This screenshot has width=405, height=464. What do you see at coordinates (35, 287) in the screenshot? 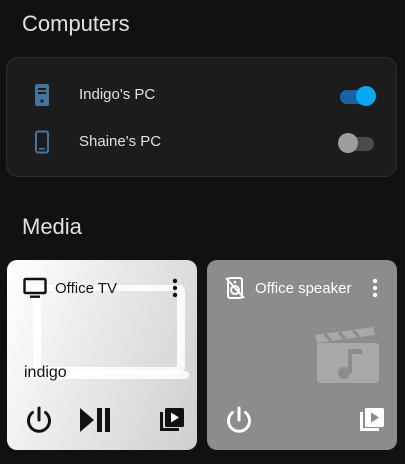
I see `television-icon` at bounding box center [35, 287].